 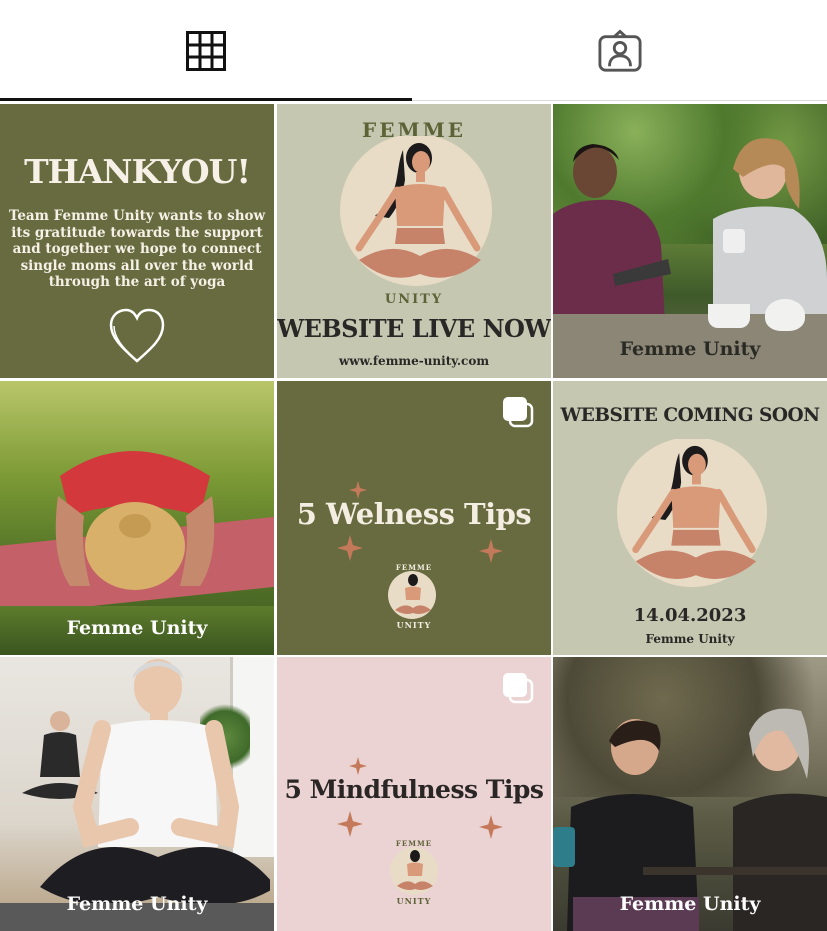 I want to click on post-photo-meditation: Femme Unity, so click(x=137, y=794).